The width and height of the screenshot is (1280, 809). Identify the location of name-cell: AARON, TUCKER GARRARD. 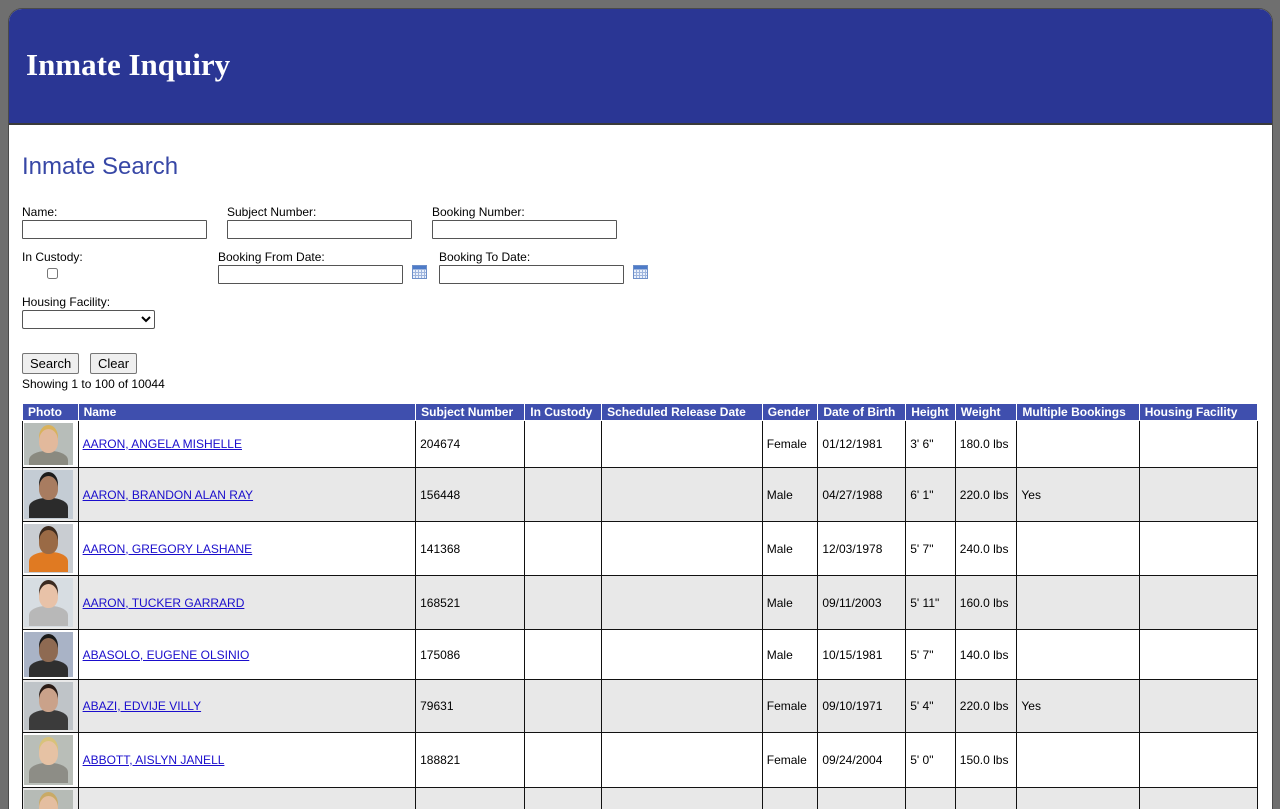
(247, 603).